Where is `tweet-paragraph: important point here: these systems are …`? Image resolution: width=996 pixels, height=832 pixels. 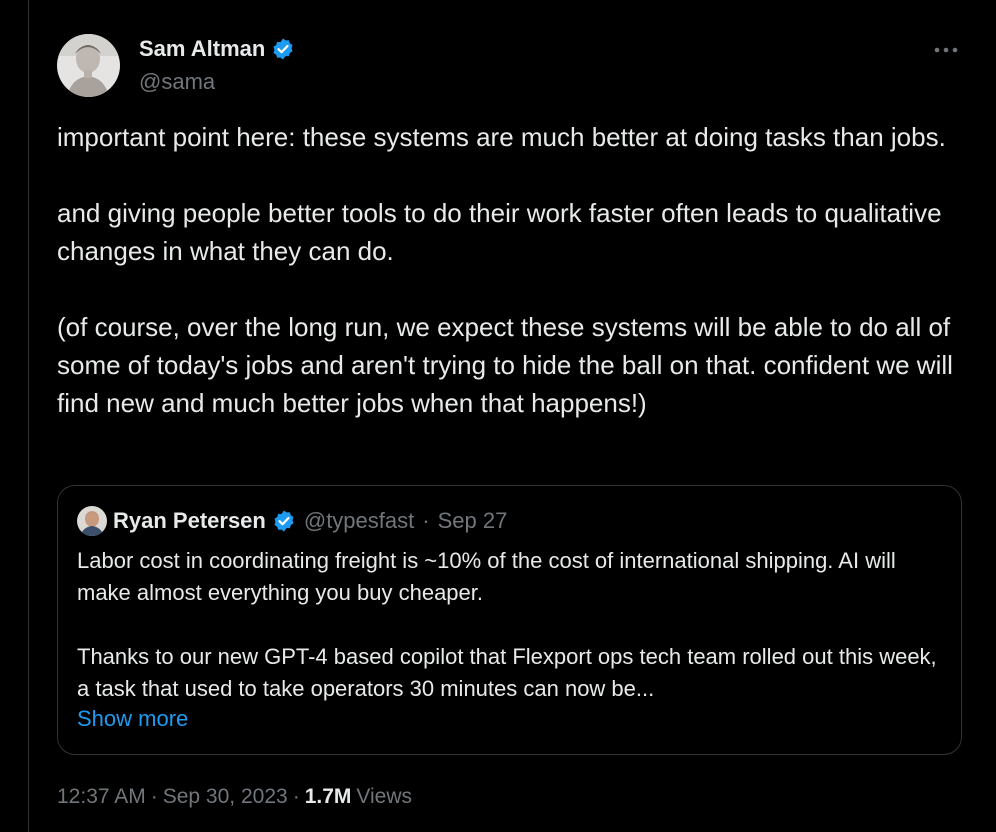
tweet-paragraph: important point here: these systems are … is located at coordinates (501, 137).